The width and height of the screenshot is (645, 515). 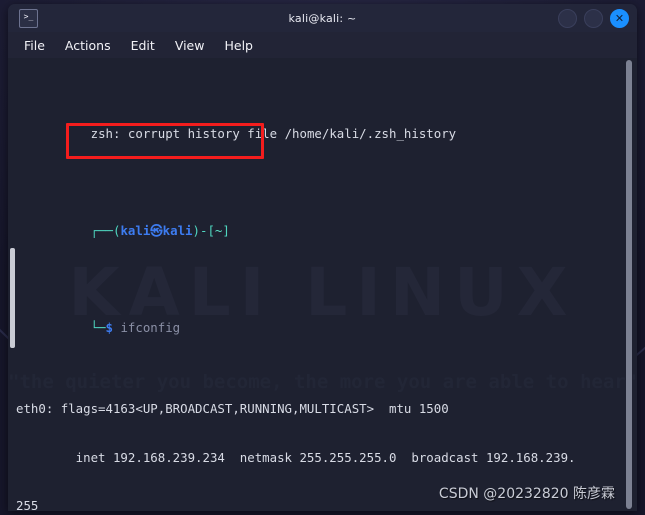 I want to click on terminal-icon-glyph: >_, so click(x=28, y=16).